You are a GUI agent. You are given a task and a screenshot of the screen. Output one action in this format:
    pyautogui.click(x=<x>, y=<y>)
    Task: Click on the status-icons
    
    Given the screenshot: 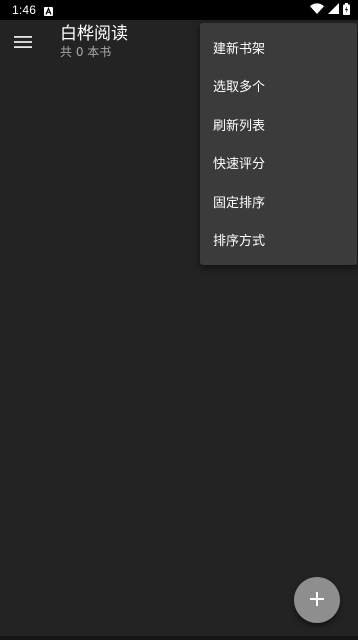 What is the action you would take?
    pyautogui.click(x=330, y=10)
    